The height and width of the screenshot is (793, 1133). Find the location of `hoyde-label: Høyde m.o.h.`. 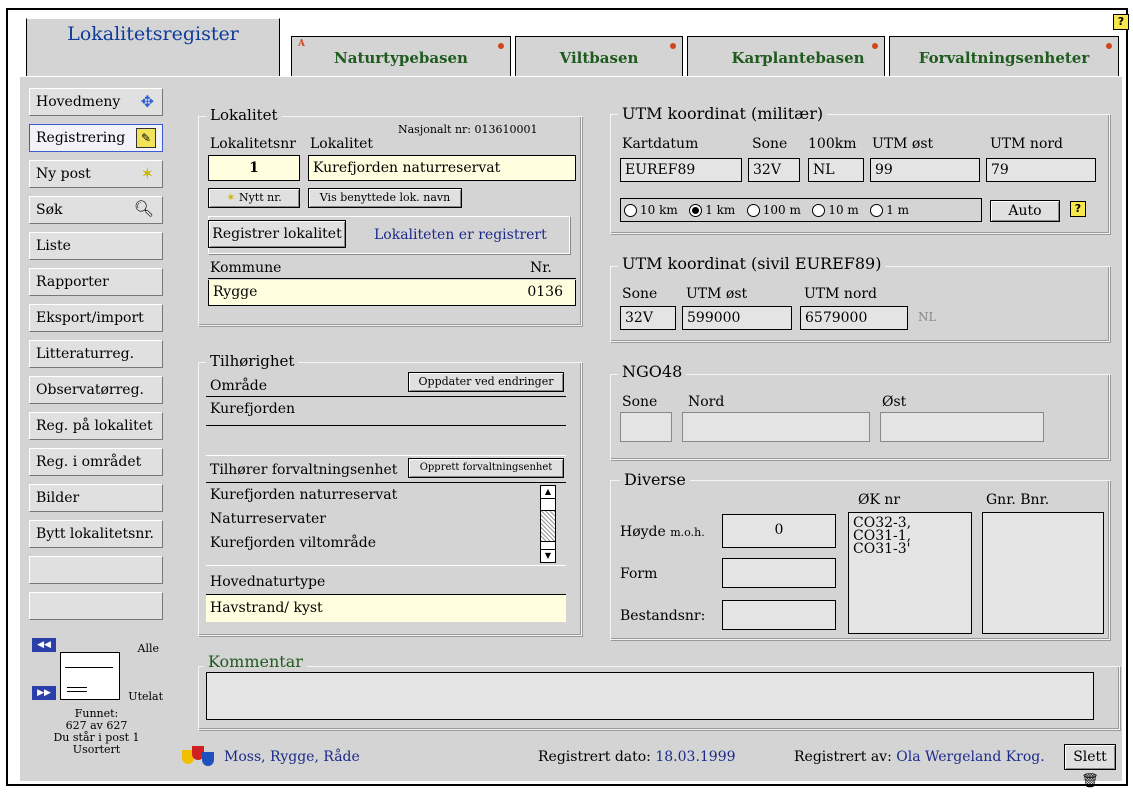

hoyde-label: Høyde m.o.h. is located at coordinates (662, 532).